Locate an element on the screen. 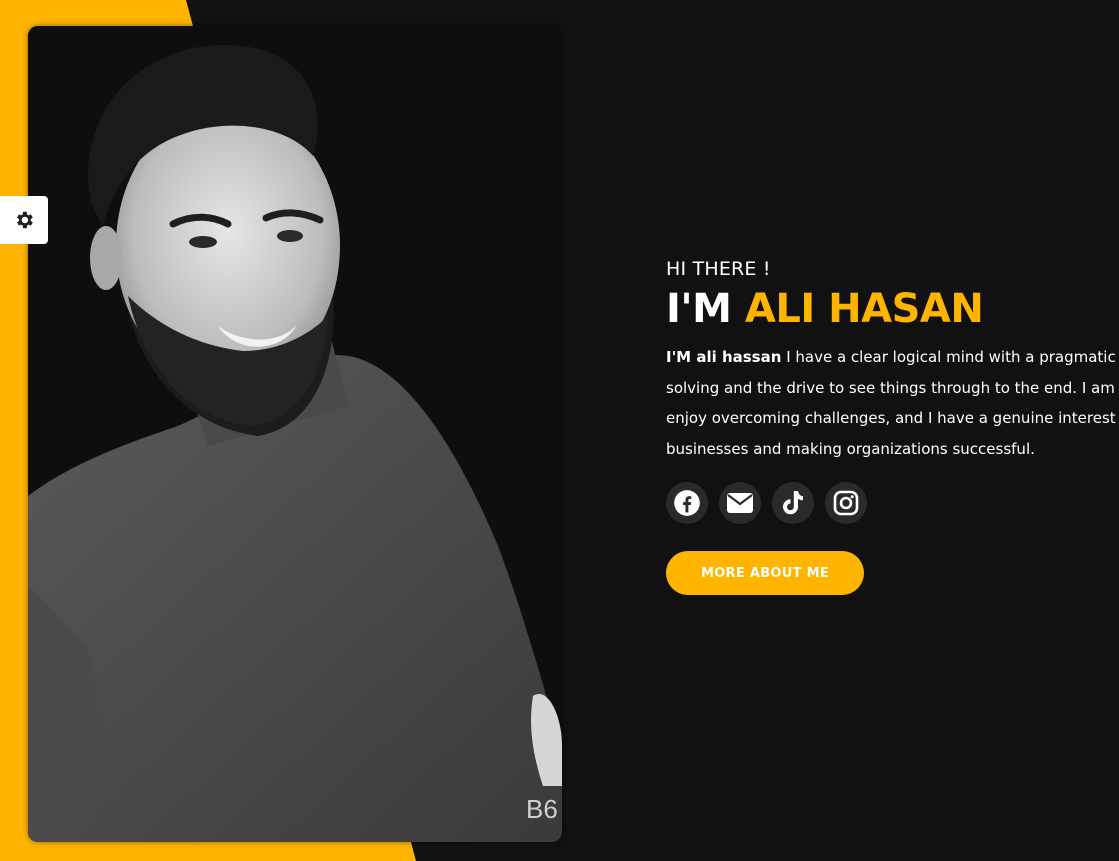  title-prefix: I'M is located at coordinates (699, 309).